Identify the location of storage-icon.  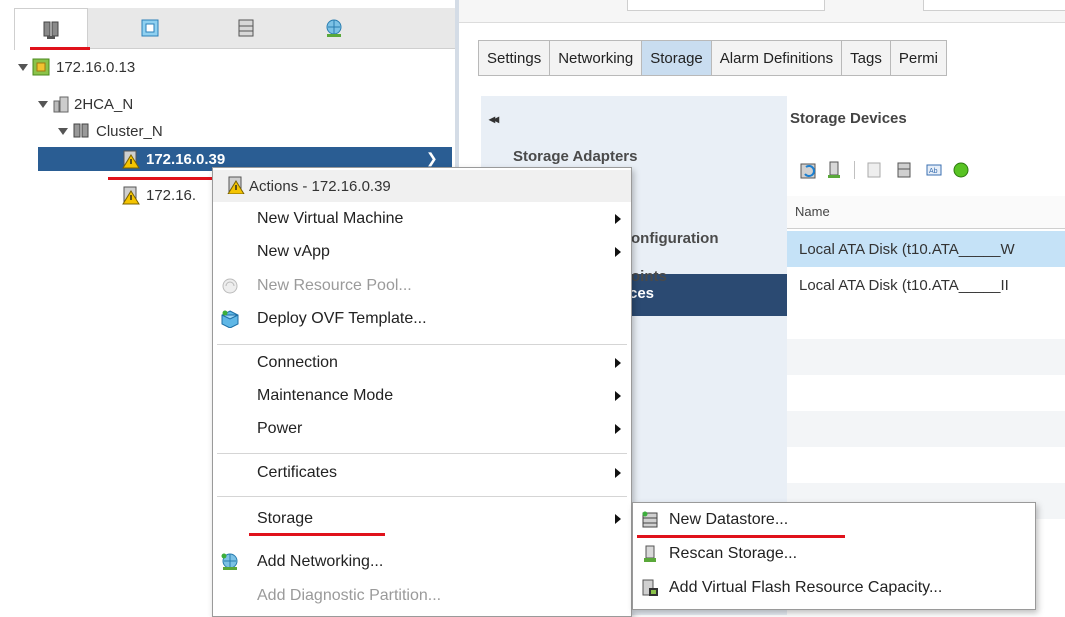
(246, 28).